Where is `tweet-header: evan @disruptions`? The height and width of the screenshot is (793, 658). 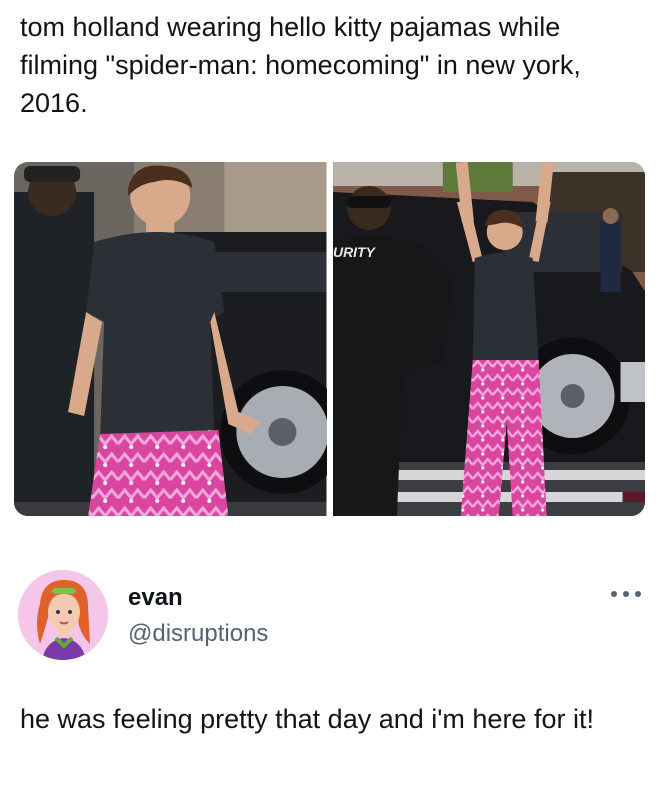
tweet-header: evan @disruptions is located at coordinates (329, 616).